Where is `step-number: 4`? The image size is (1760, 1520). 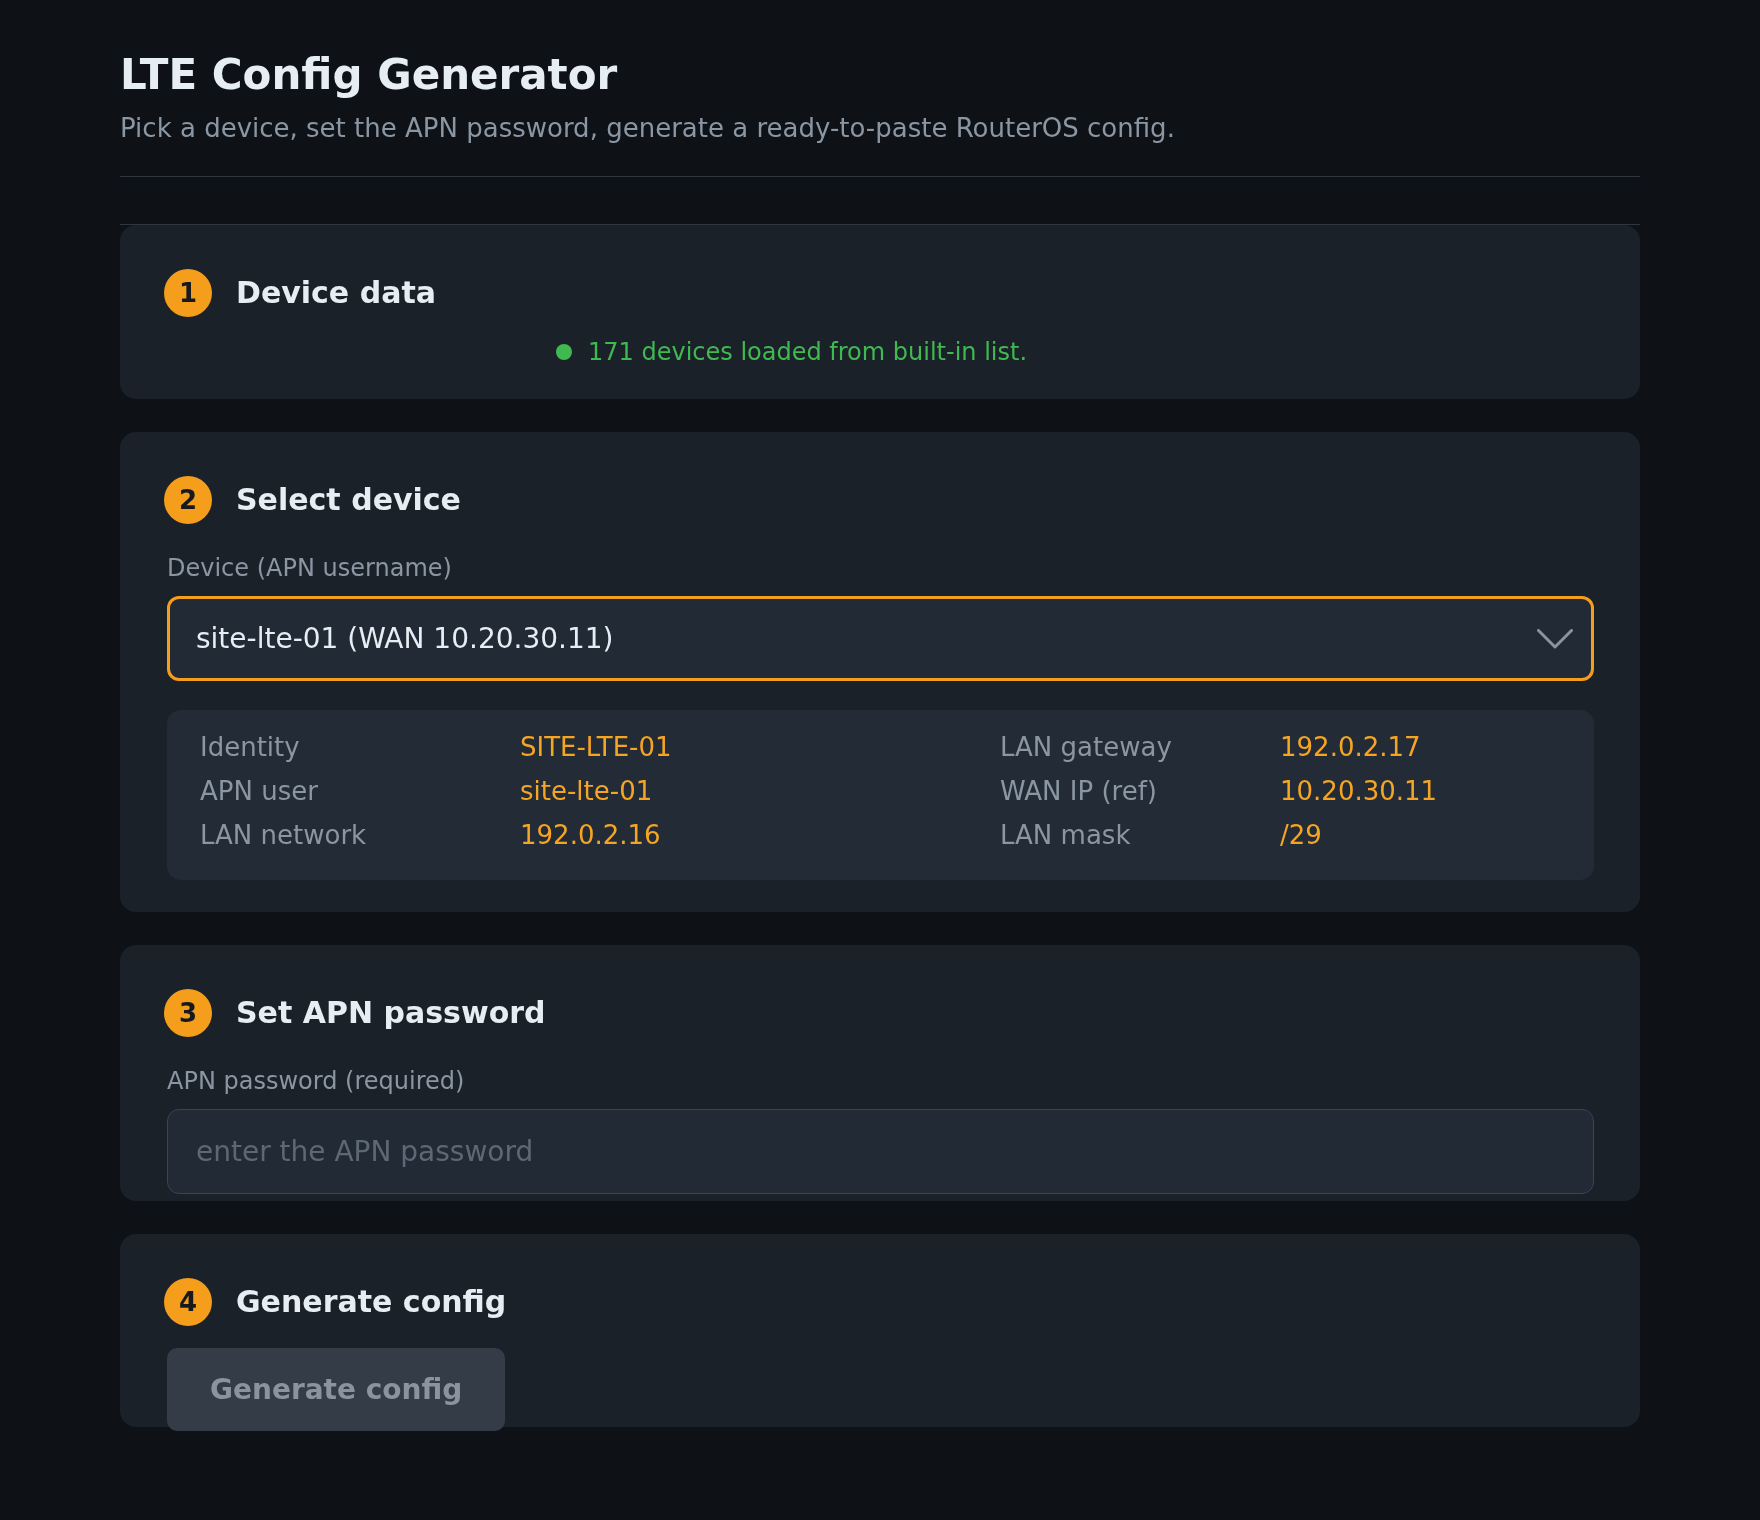
step-number: 4 is located at coordinates (188, 1302).